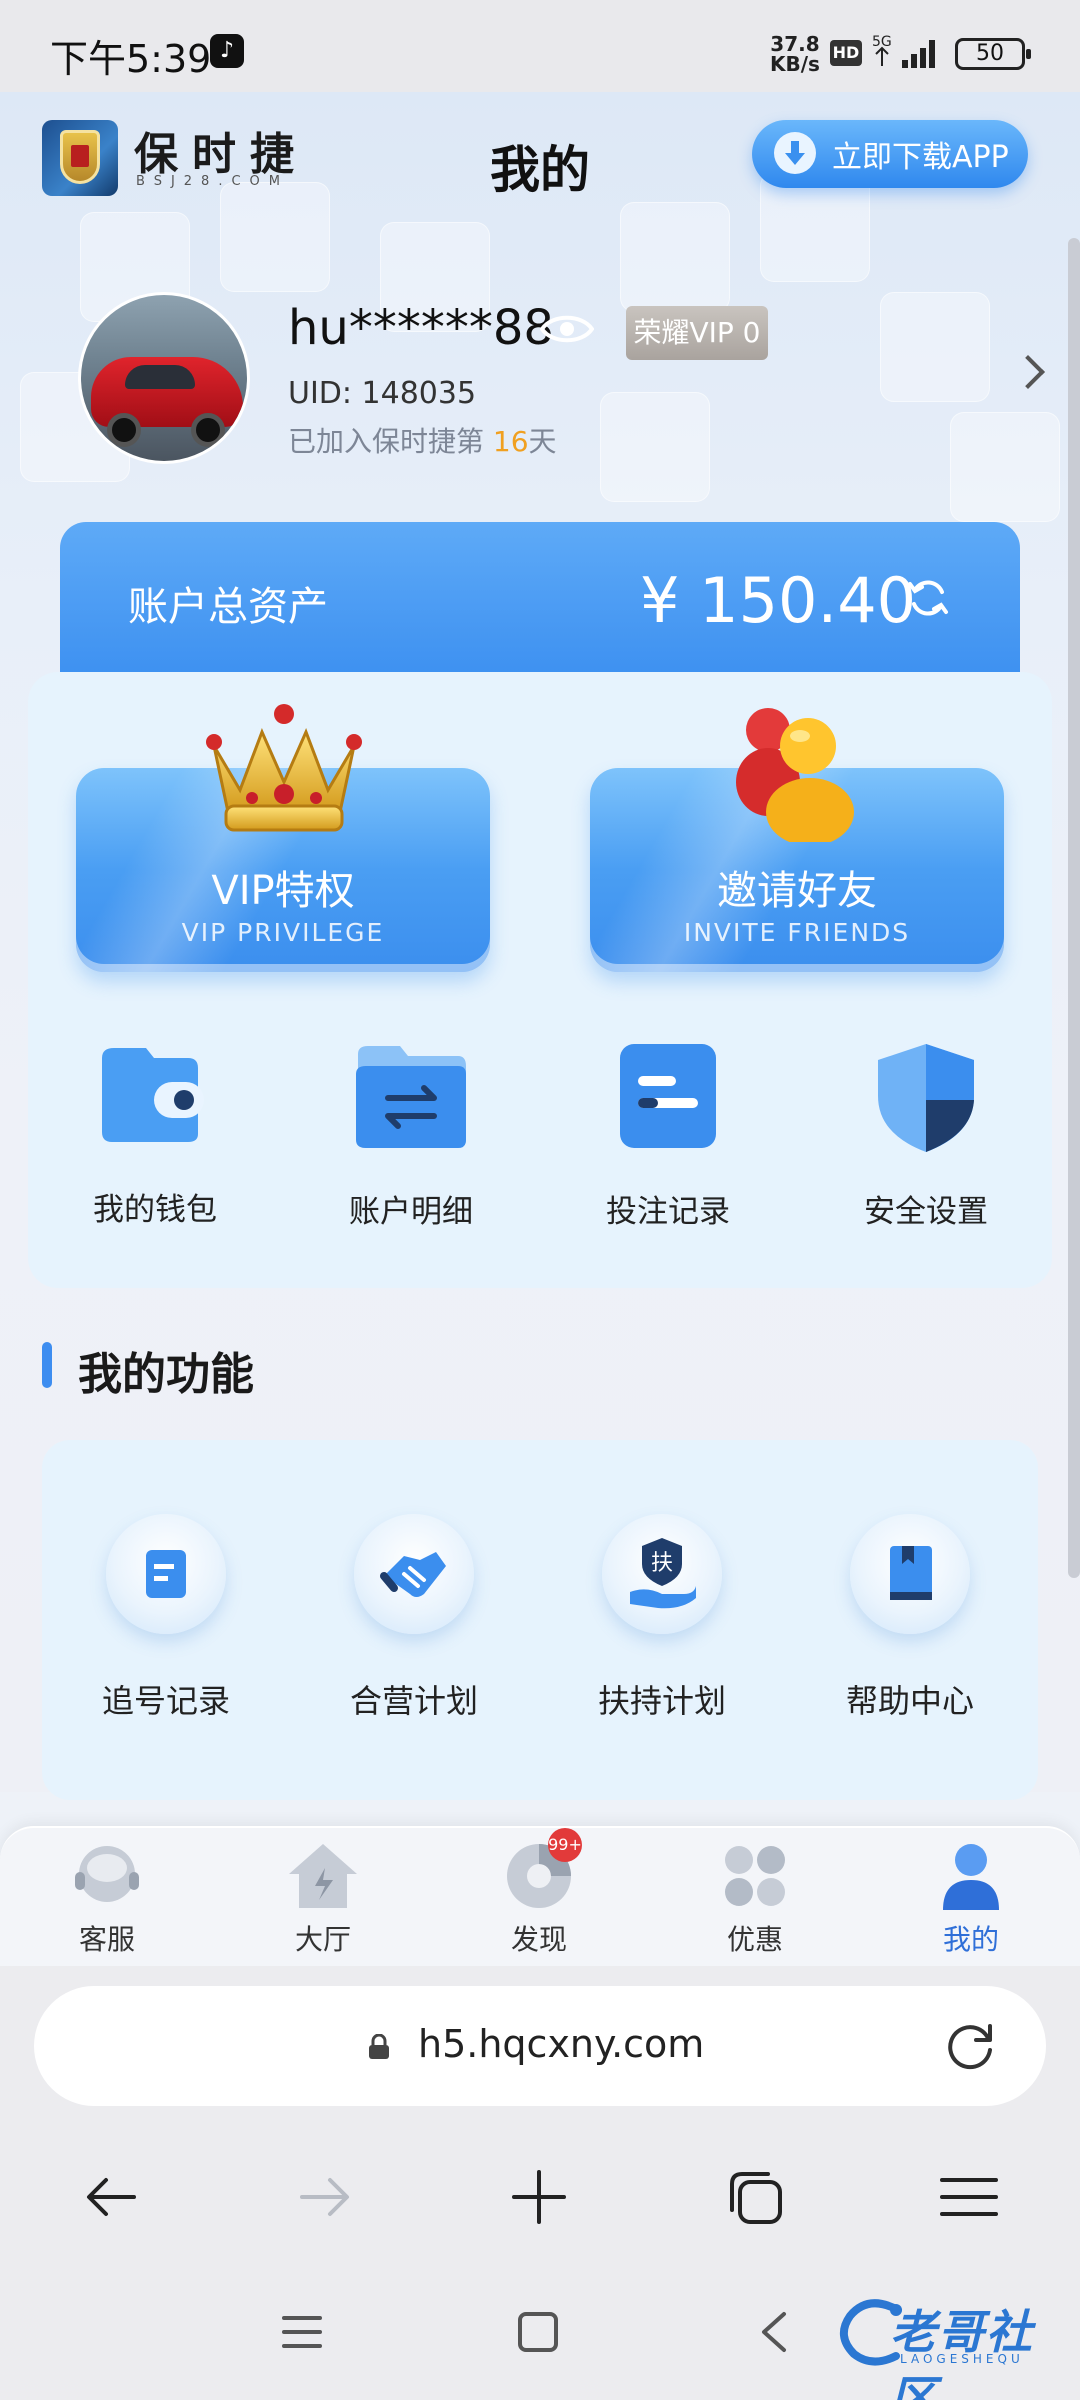  What do you see at coordinates (302, 2332) in the screenshot?
I see `recents-menu-icon` at bounding box center [302, 2332].